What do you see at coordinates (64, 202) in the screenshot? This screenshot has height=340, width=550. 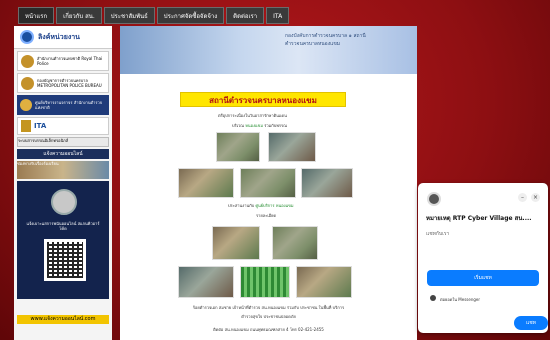 I see `police-seal-icon` at bounding box center [64, 202].